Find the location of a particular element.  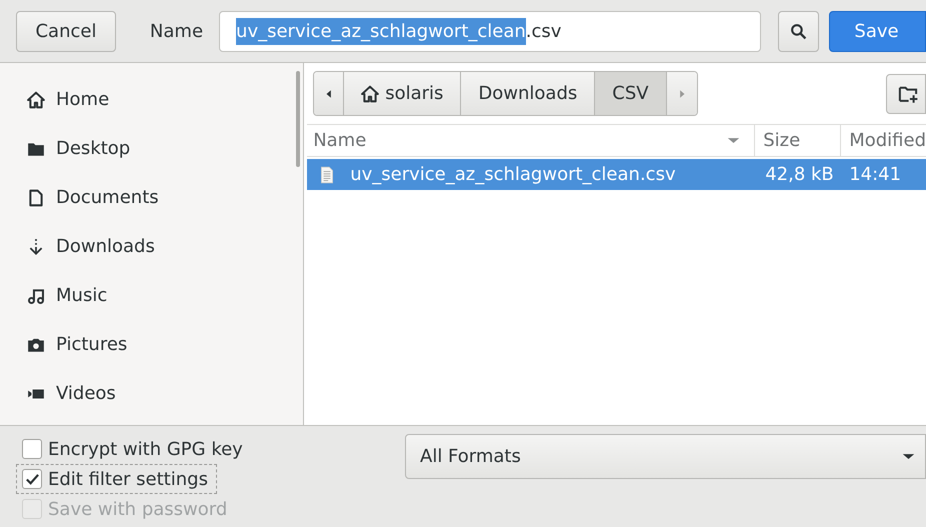

checkbox-option: Encrypt with GPG key is located at coordinates (134, 449).